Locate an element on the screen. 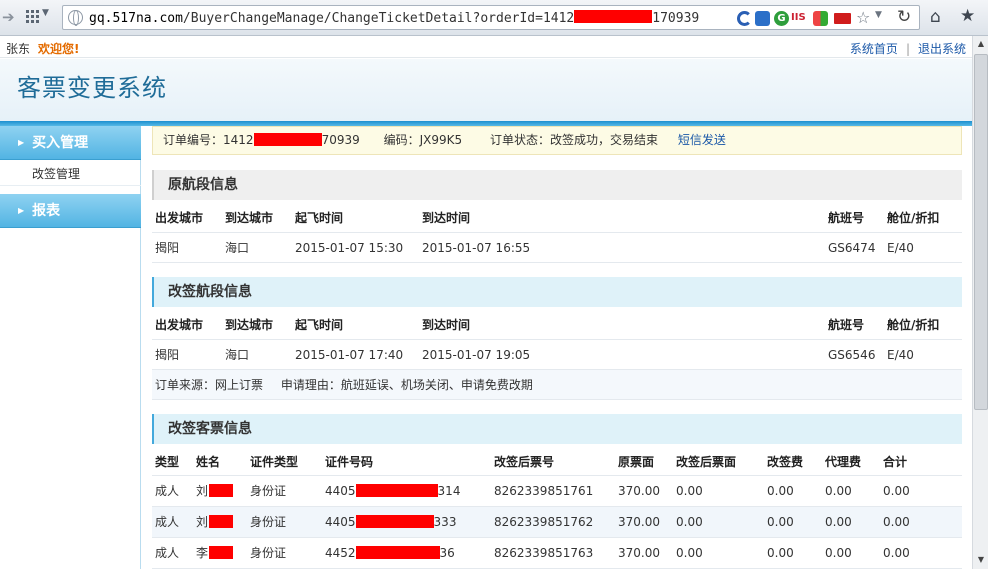 This screenshot has width=988, height=569. globe-icon is located at coordinates (75, 18).